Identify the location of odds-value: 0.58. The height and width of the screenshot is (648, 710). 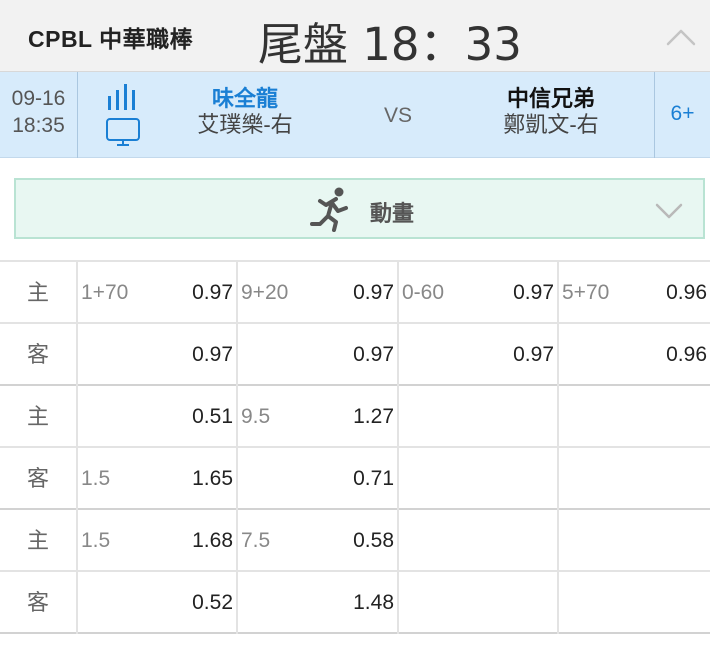
(373, 540).